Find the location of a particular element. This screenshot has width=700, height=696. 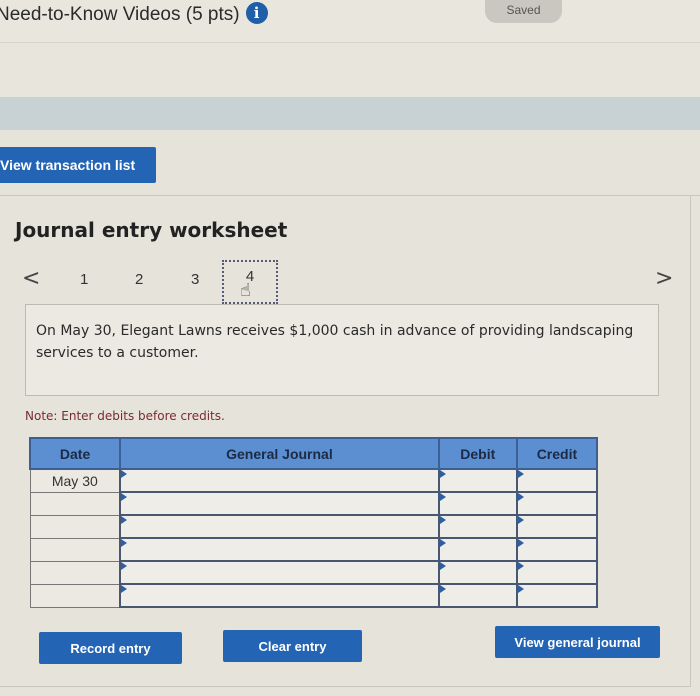

progress-band is located at coordinates (350, 113).